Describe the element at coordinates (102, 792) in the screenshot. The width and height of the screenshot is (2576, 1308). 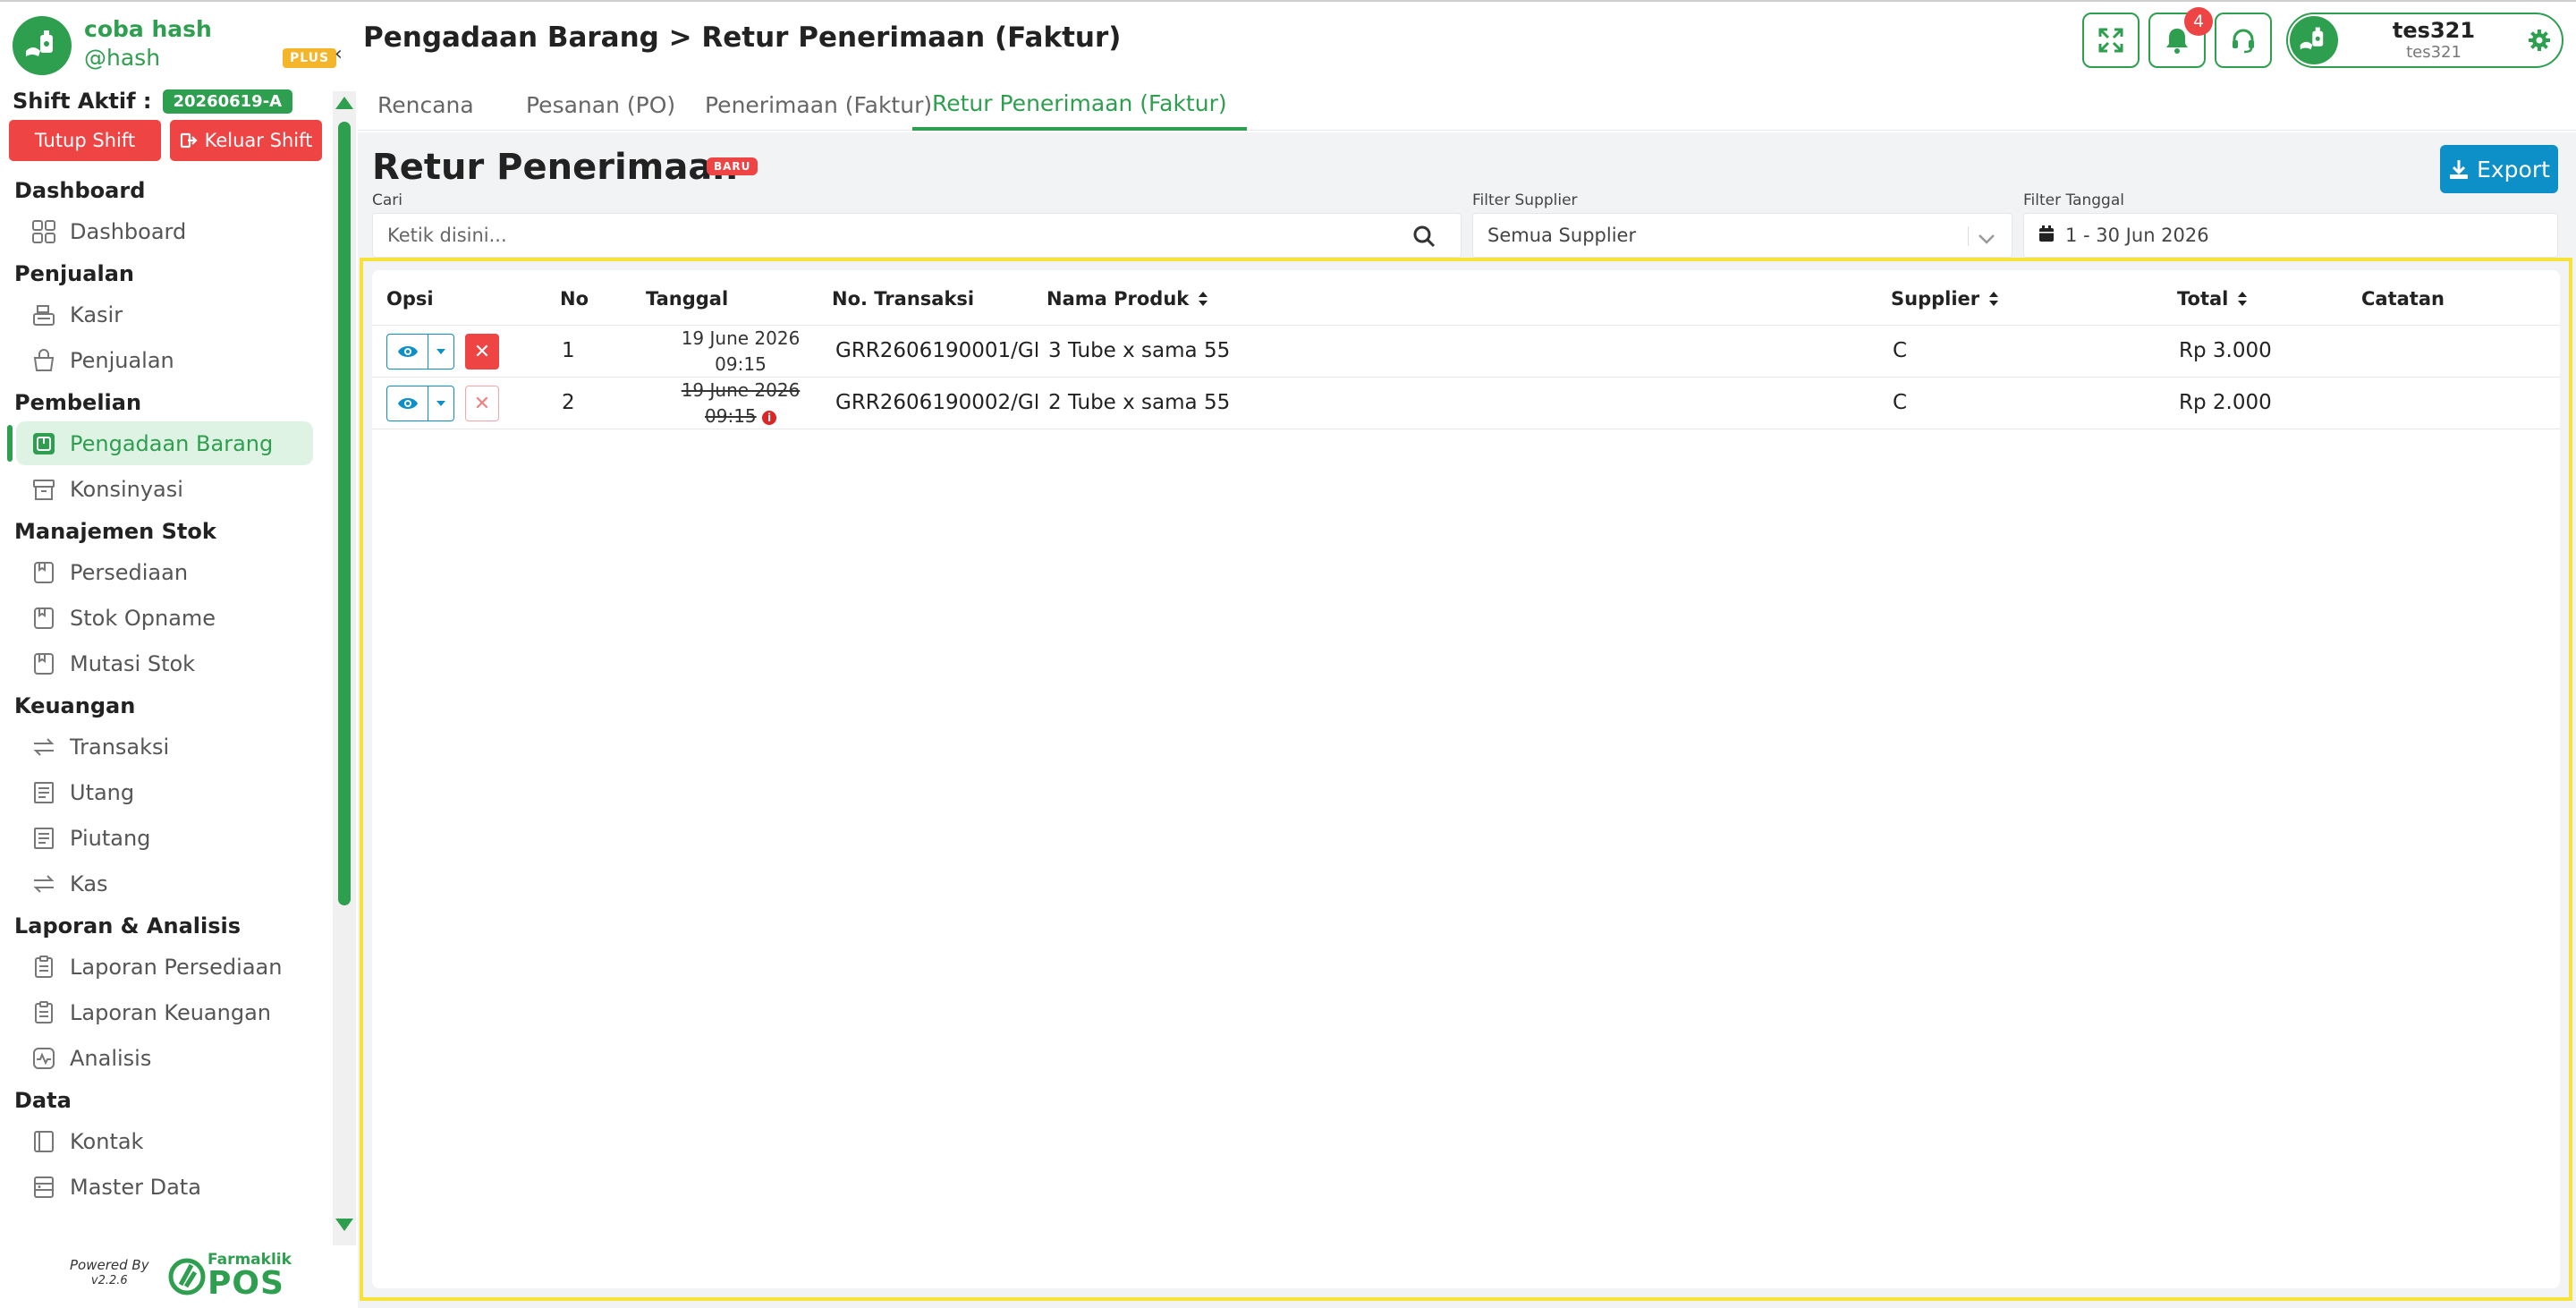
I see `sidebar-item-label: Utang` at that location.